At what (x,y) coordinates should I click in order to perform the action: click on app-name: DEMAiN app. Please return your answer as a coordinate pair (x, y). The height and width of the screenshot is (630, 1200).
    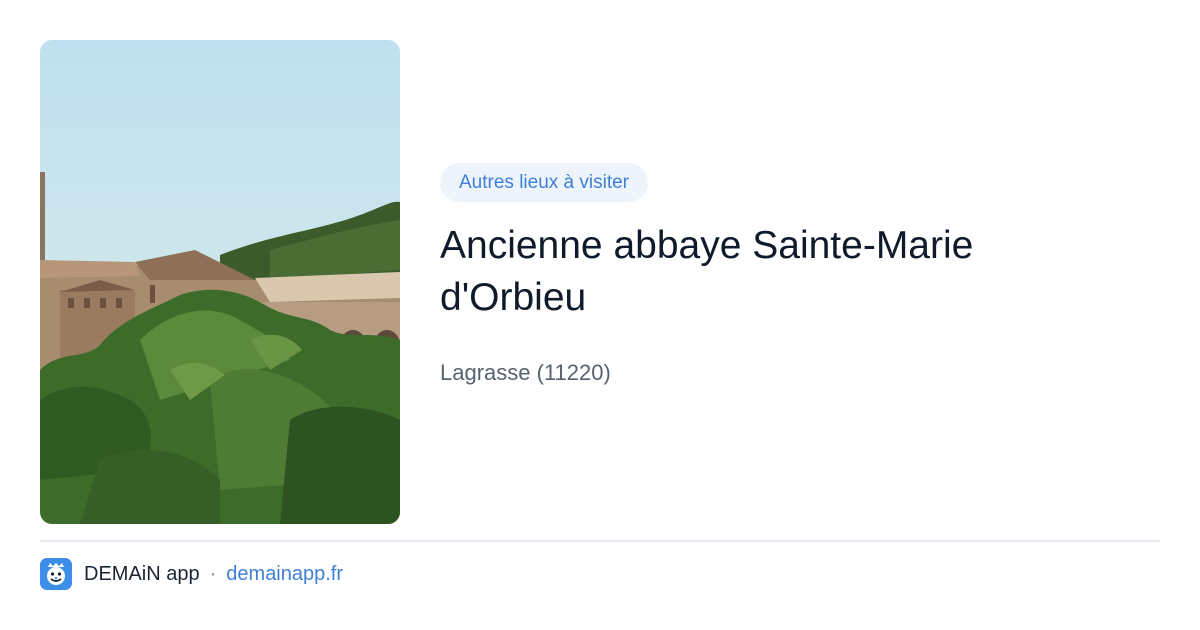
    Looking at the image, I should click on (142, 573).